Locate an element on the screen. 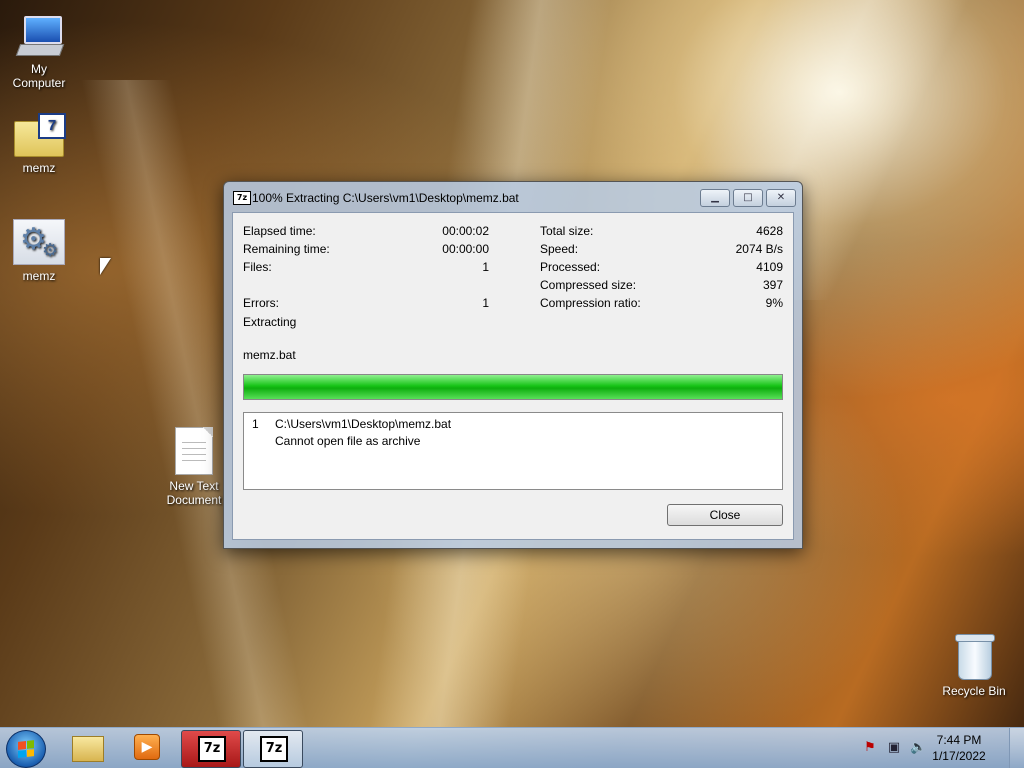 This screenshot has width=1024, height=768. extraction-progress-bar is located at coordinates (513, 387).